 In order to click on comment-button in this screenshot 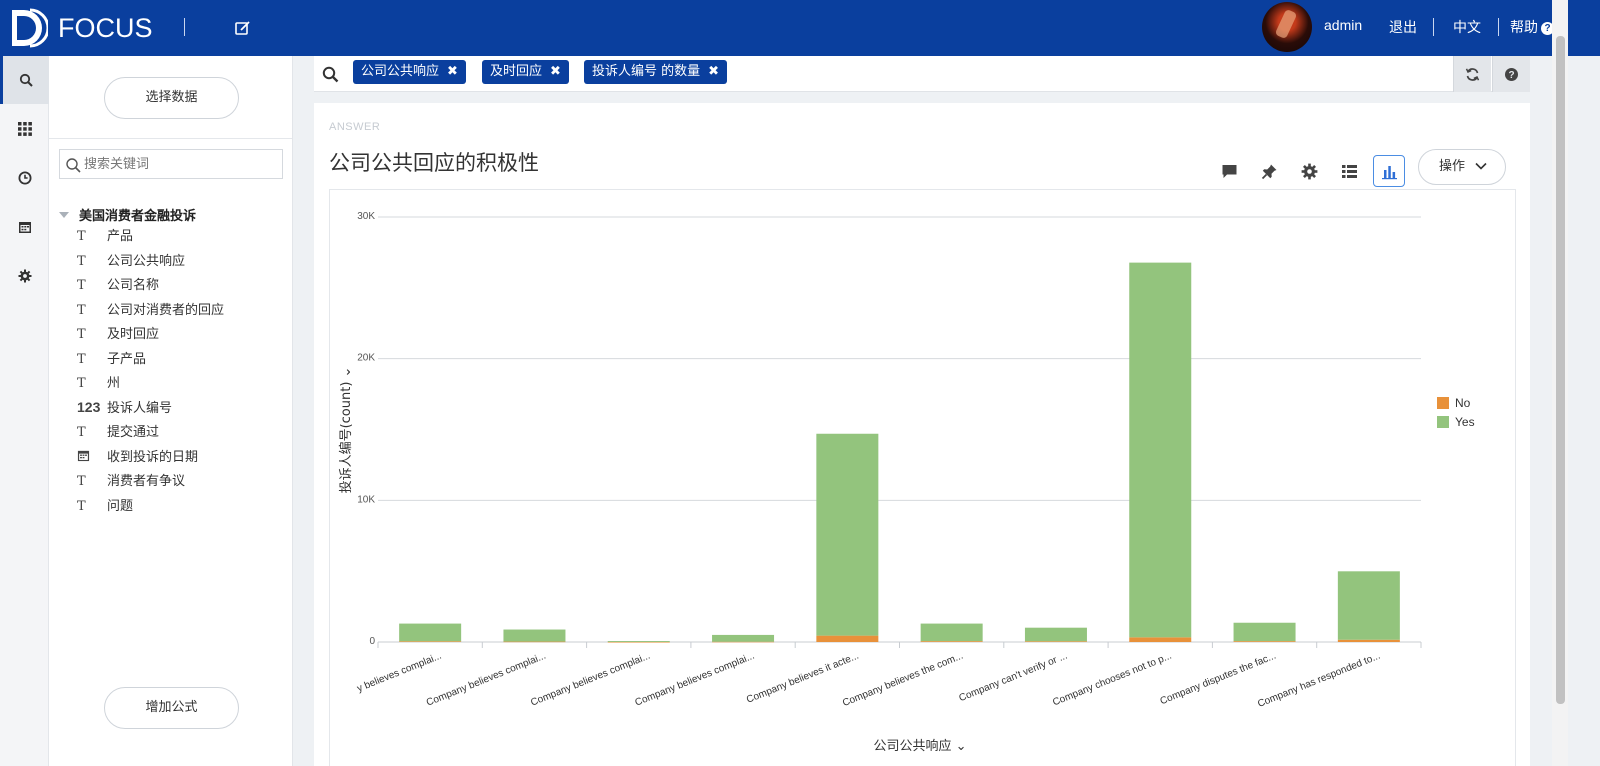, I will do `click(1229, 171)`.